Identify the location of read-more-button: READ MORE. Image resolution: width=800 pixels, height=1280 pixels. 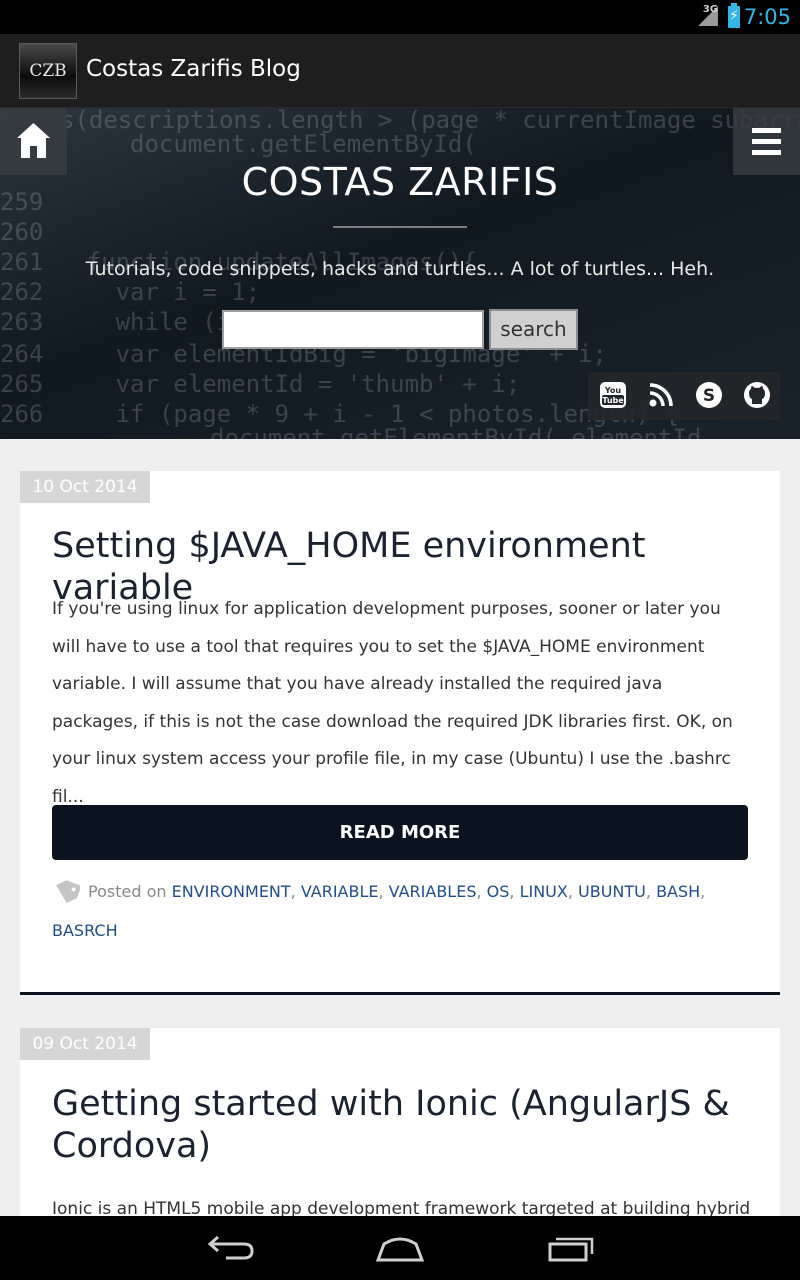
(400, 832).